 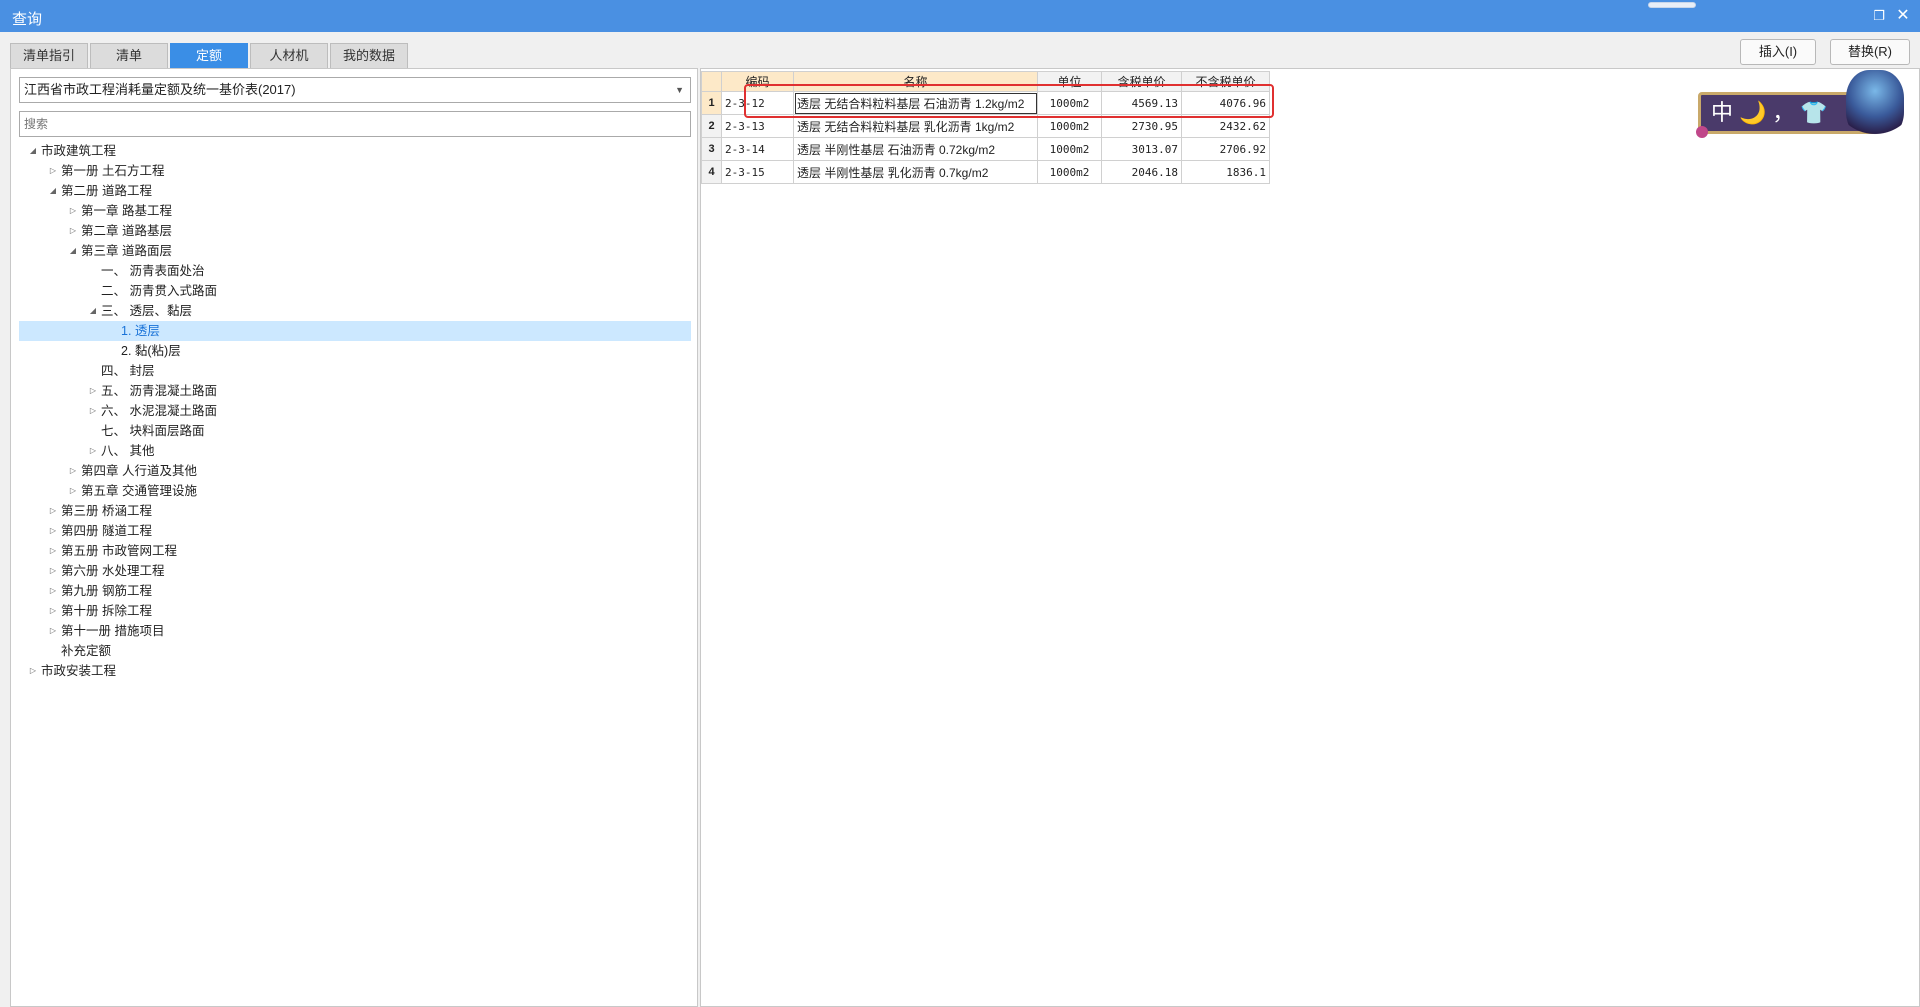 I want to click on cell-tax-price: 2046.18, so click(x=1141, y=172).